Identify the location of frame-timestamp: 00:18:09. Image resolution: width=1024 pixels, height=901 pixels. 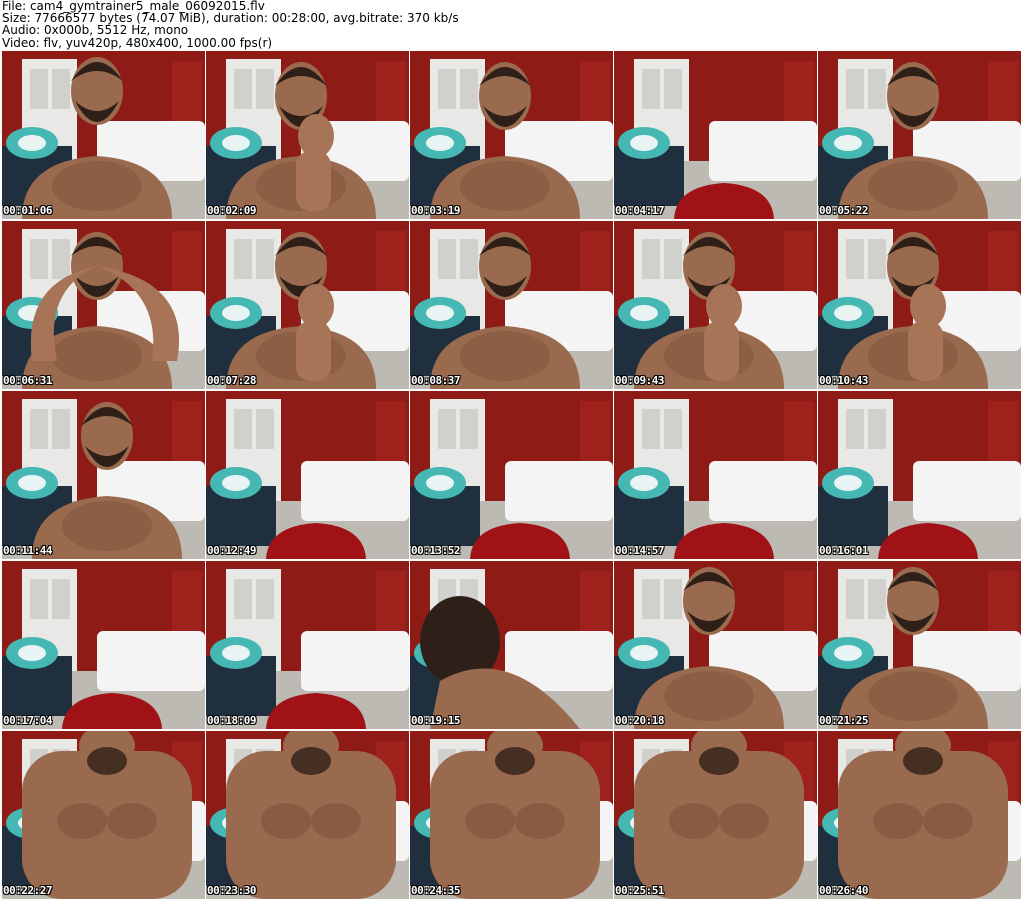
(231, 720).